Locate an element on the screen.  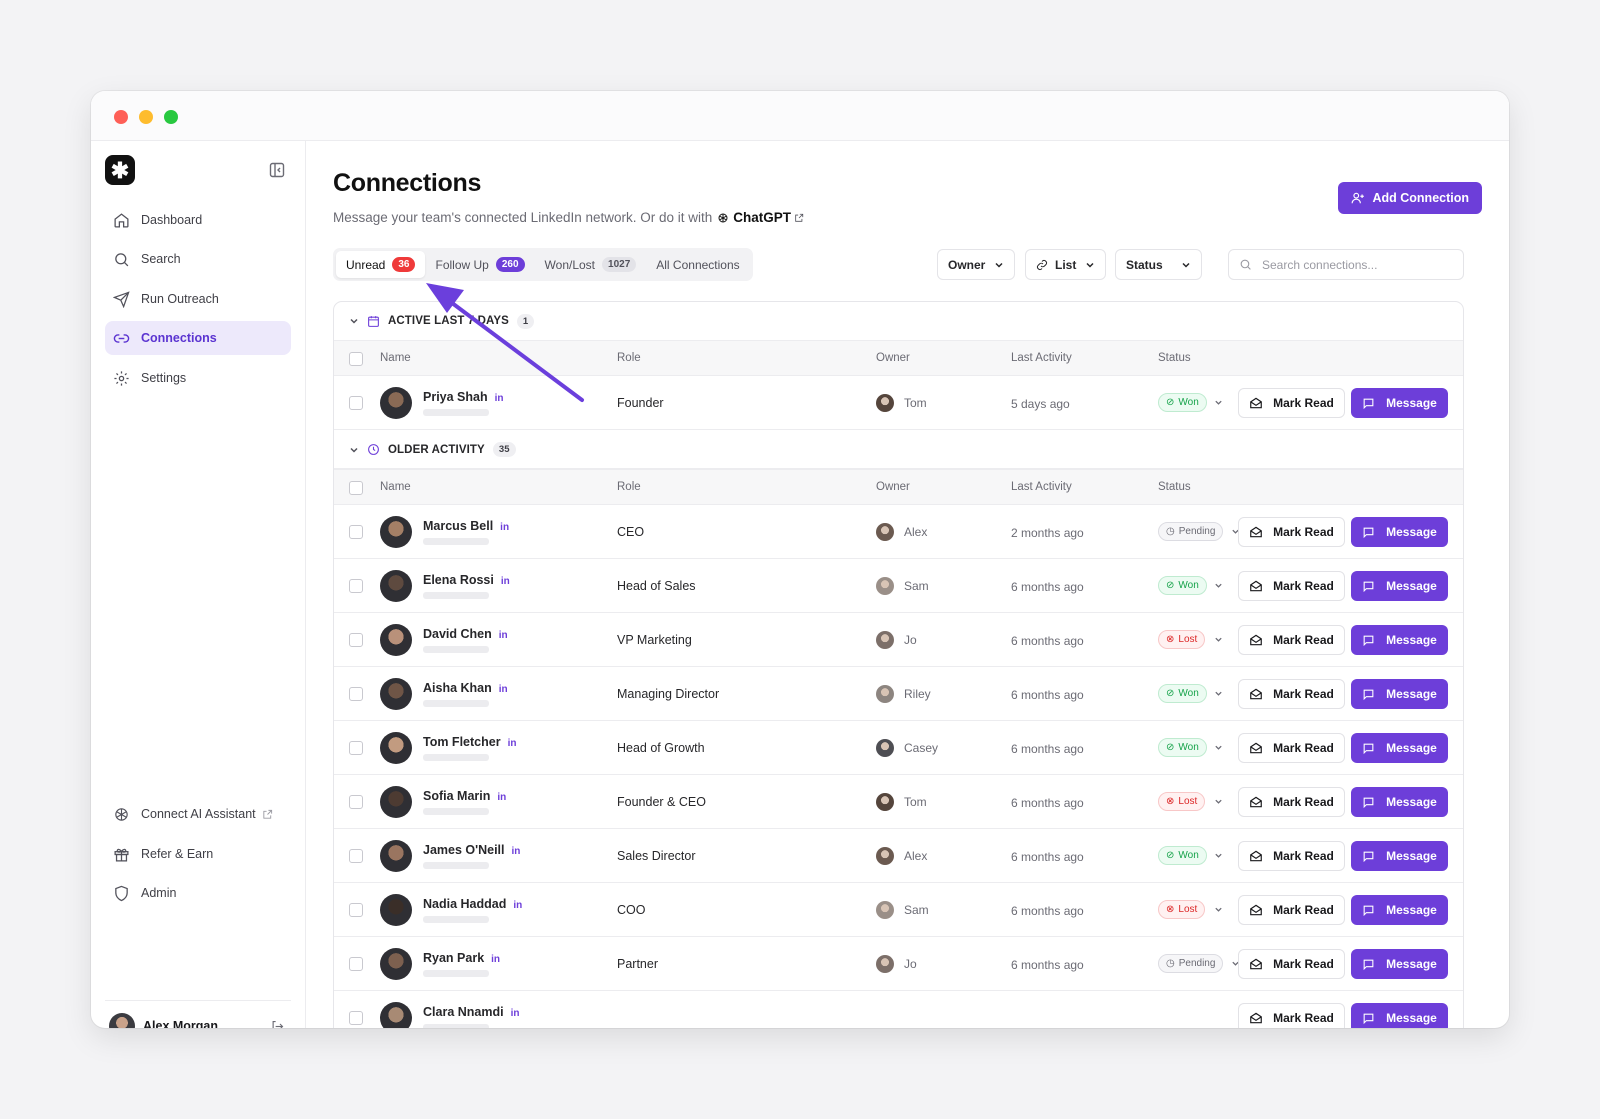
tab-all-connections: All Connections is located at coordinates (697, 264).